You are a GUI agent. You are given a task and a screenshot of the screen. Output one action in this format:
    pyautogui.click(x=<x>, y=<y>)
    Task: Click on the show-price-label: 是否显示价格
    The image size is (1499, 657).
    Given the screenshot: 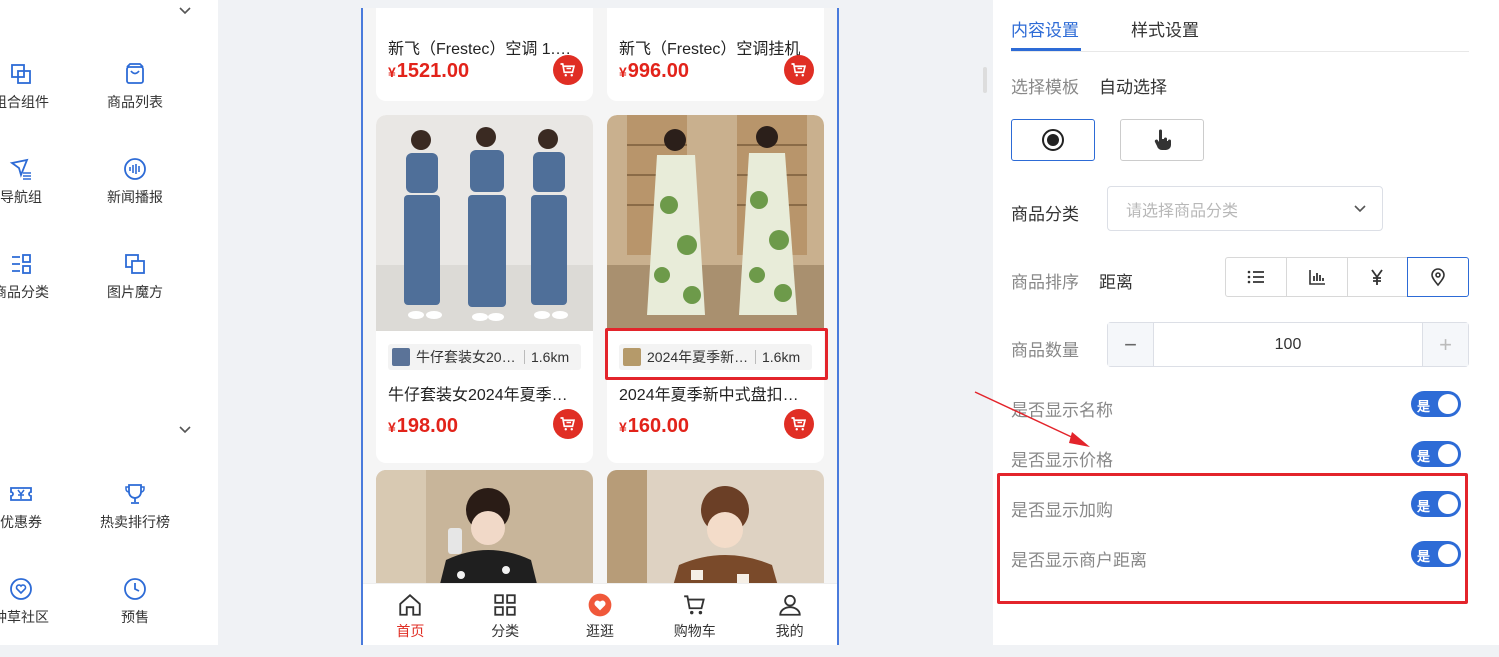 What is the action you would take?
    pyautogui.click(x=1062, y=460)
    